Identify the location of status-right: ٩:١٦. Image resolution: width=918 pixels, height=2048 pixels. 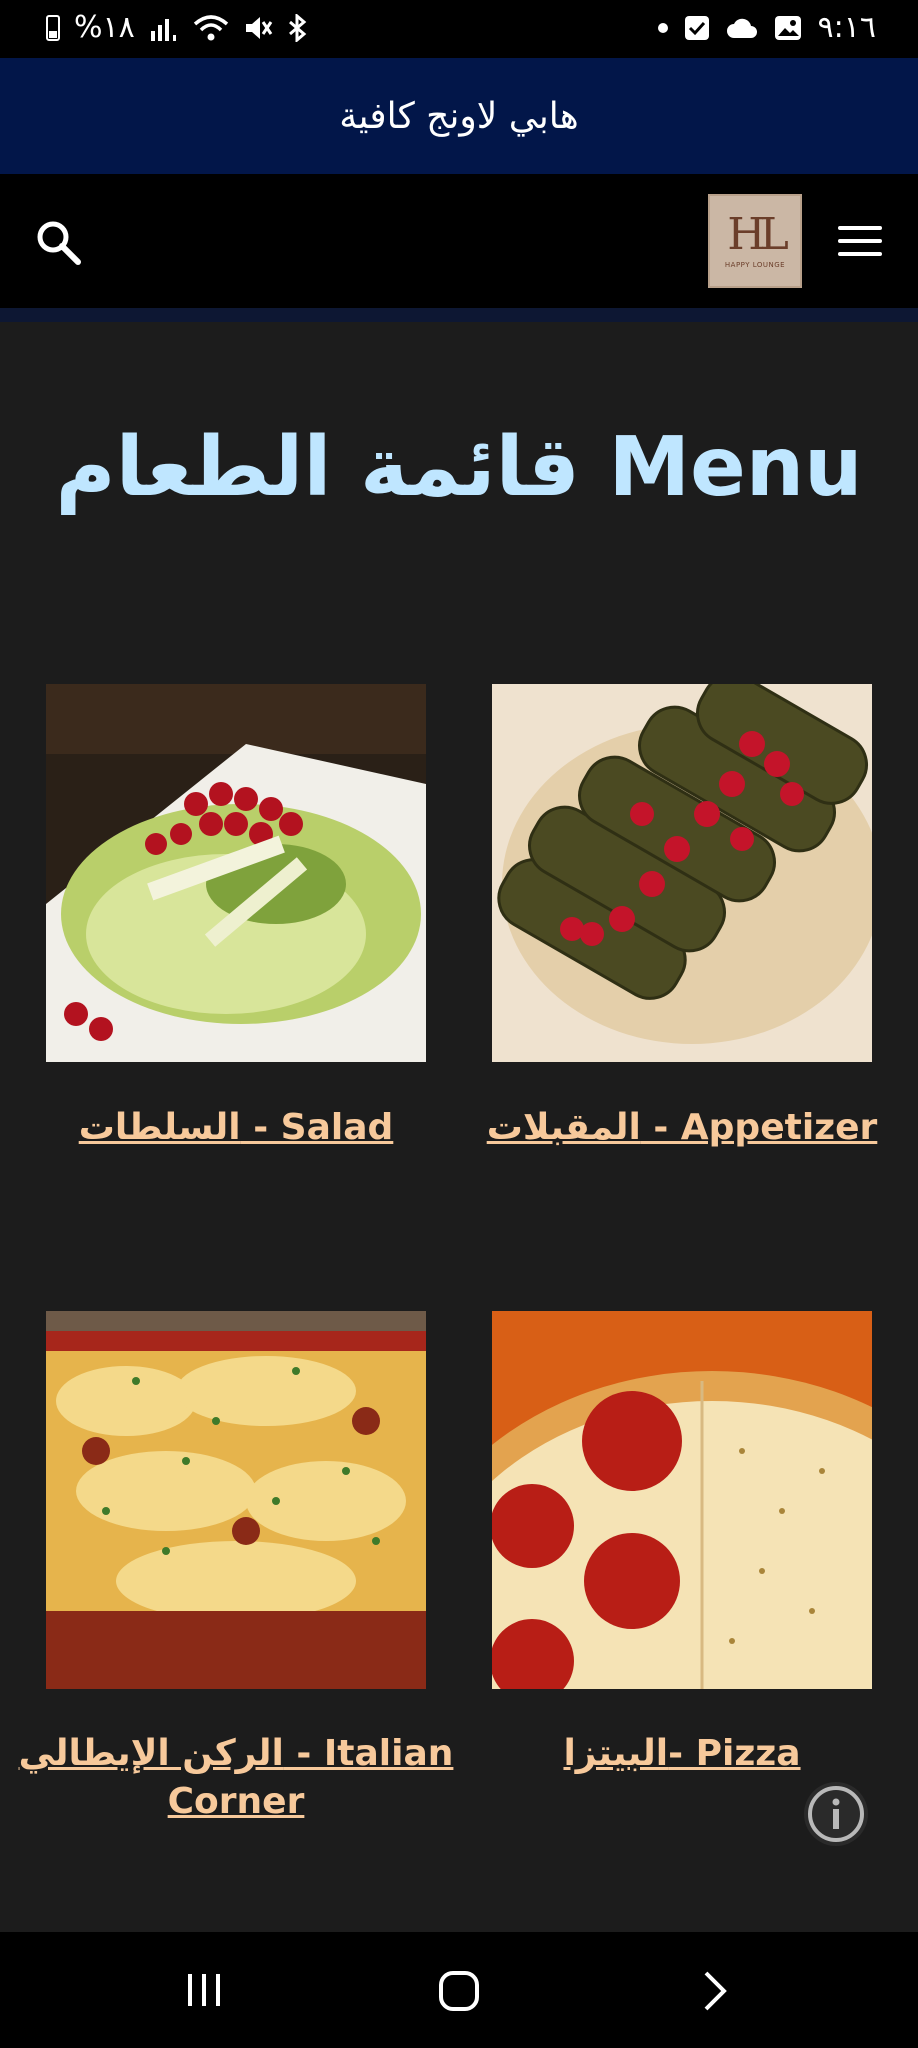
(766, 27).